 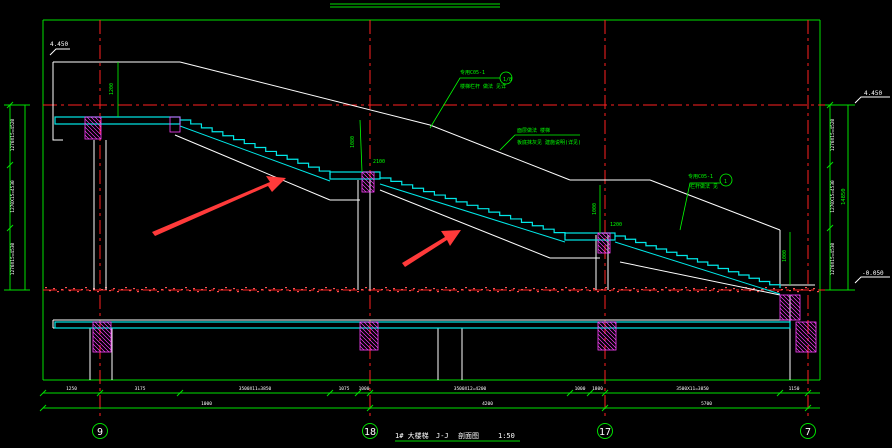 What do you see at coordinates (255, 389) in the screenshot?
I see `dim-label-row1: 3500X11=3850` at bounding box center [255, 389].